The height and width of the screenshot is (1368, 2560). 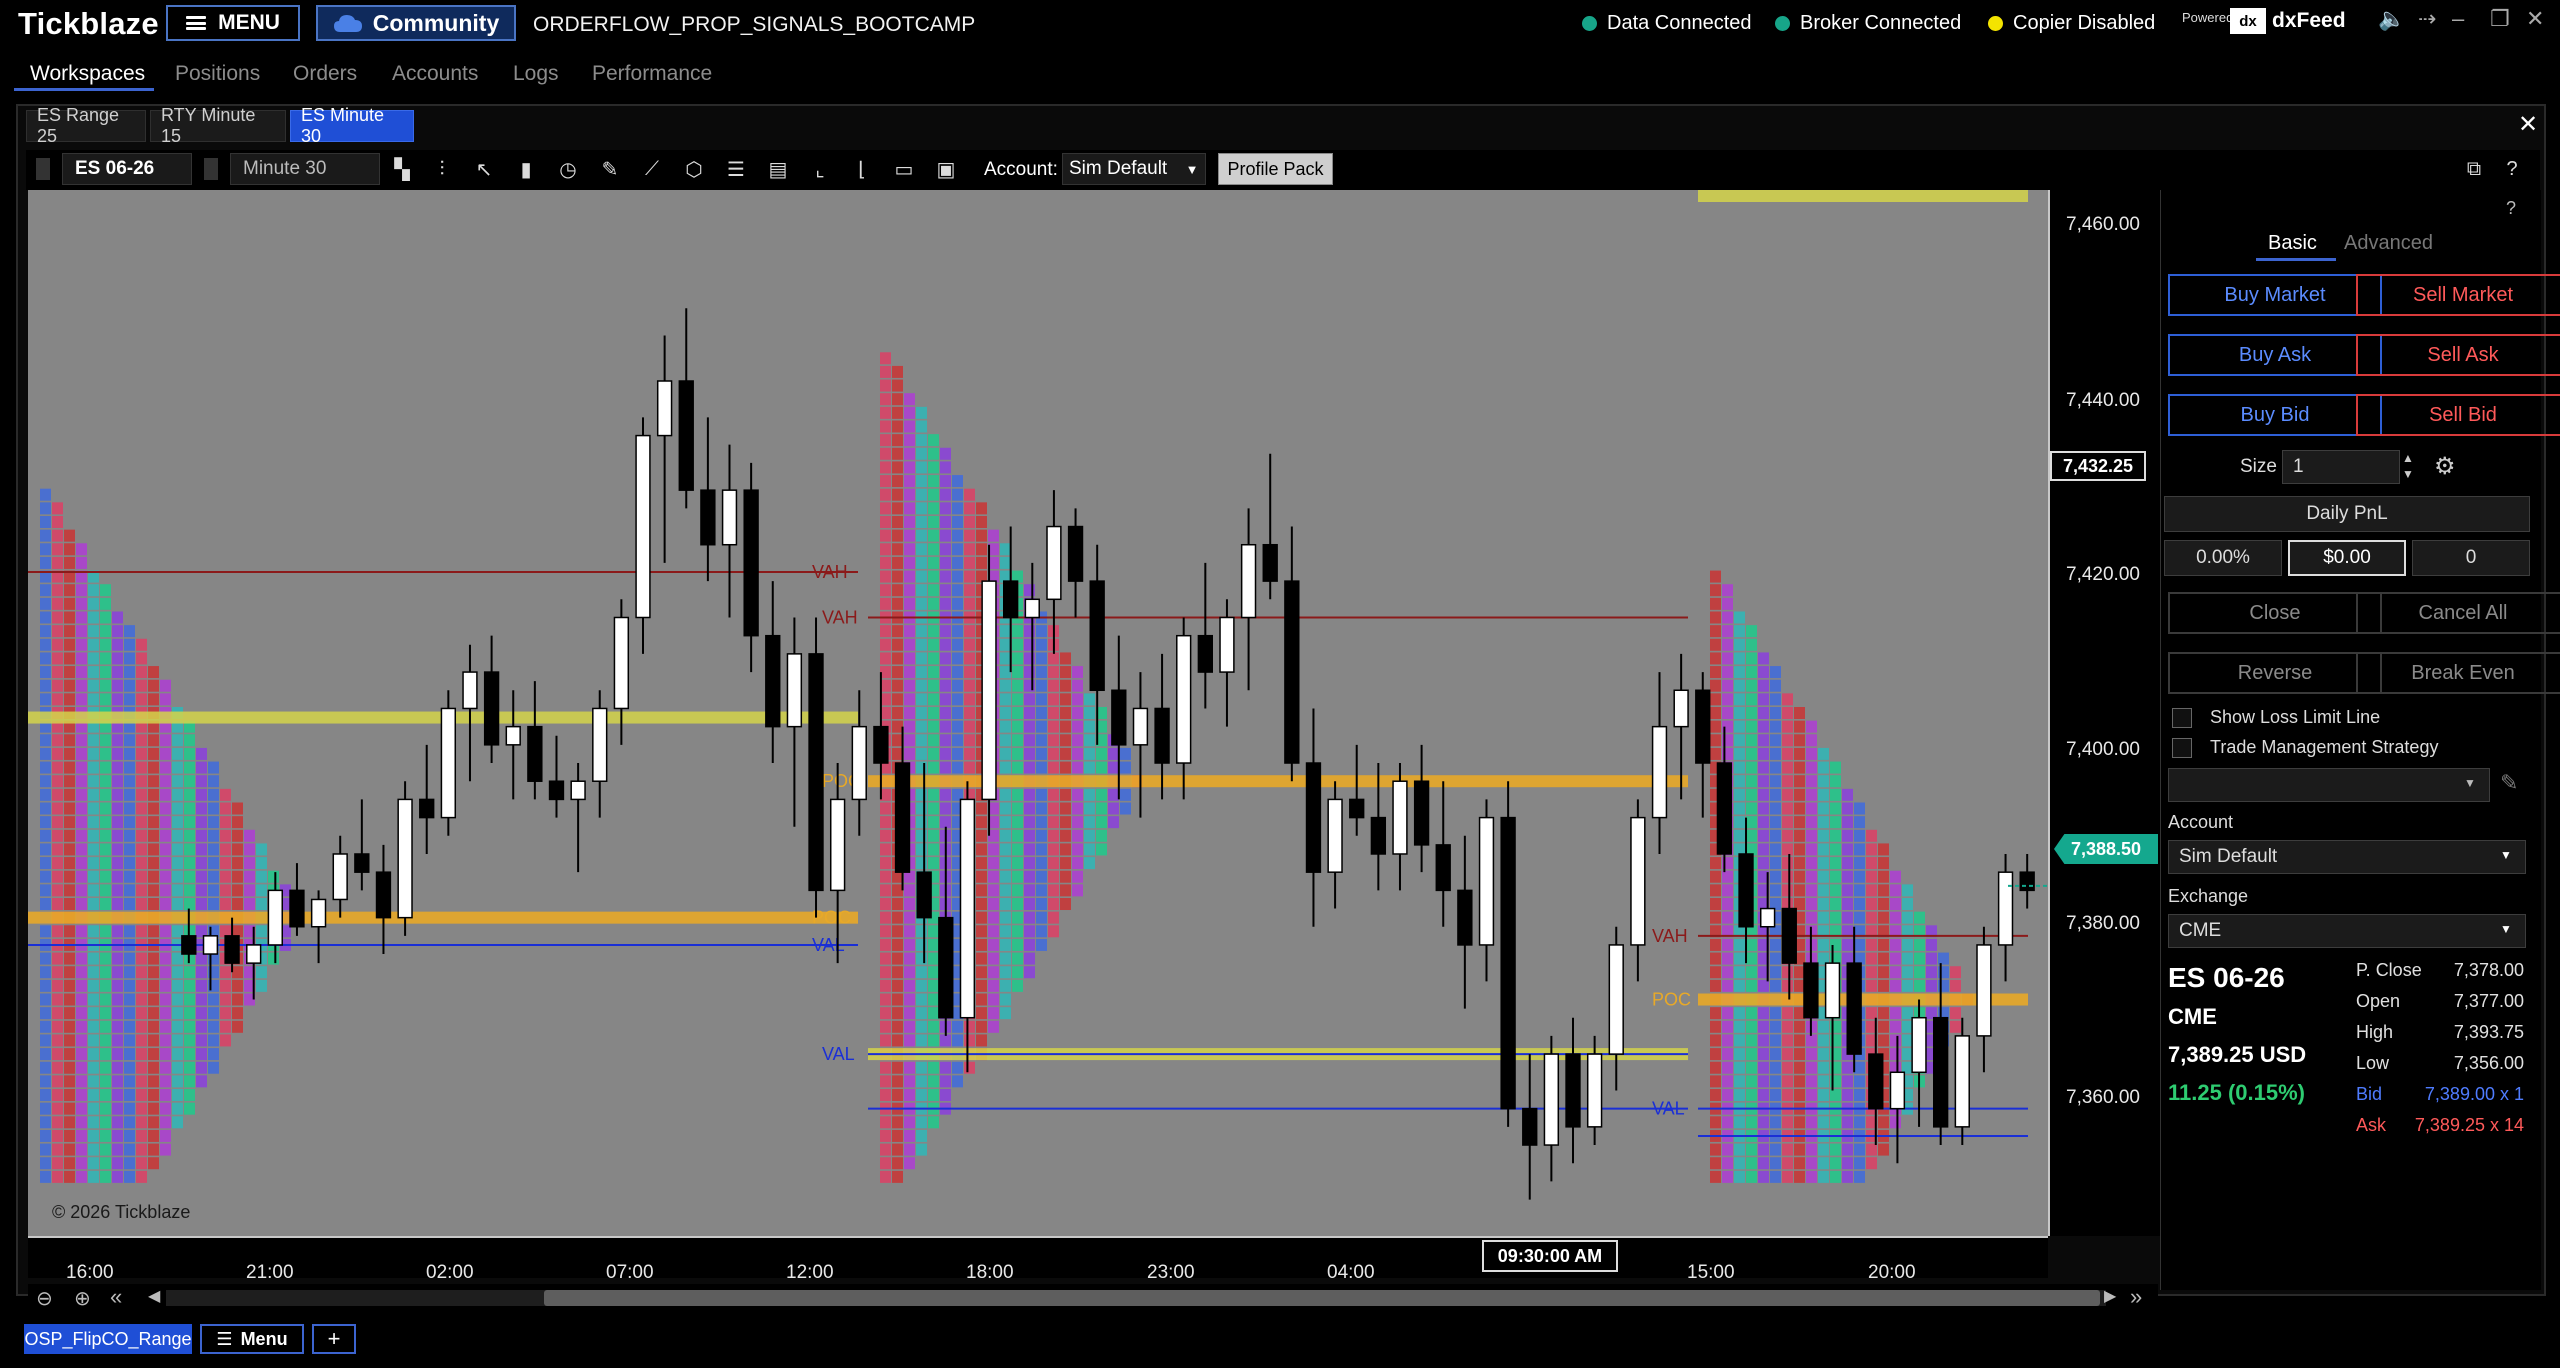 What do you see at coordinates (87, 74) in the screenshot?
I see `nav-workspaces: Workspaces` at bounding box center [87, 74].